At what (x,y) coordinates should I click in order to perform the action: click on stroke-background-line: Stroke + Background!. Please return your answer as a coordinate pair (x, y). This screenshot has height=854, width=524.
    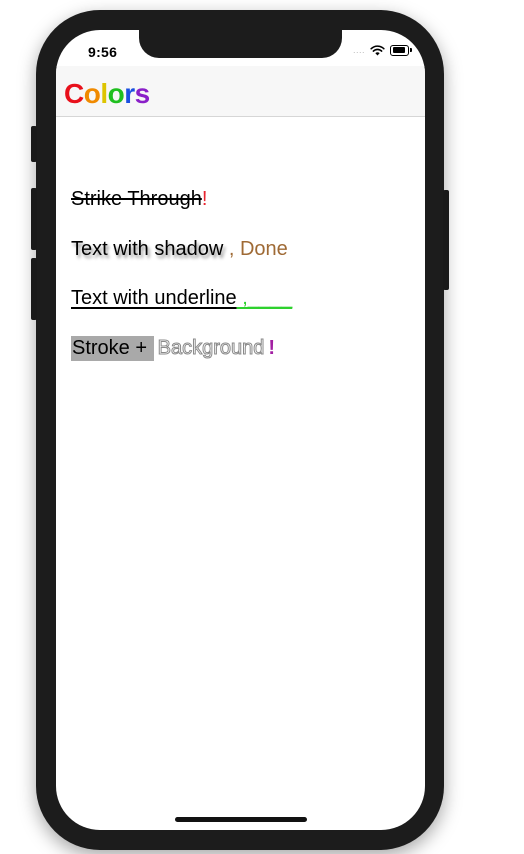
    Looking at the image, I should click on (173, 348).